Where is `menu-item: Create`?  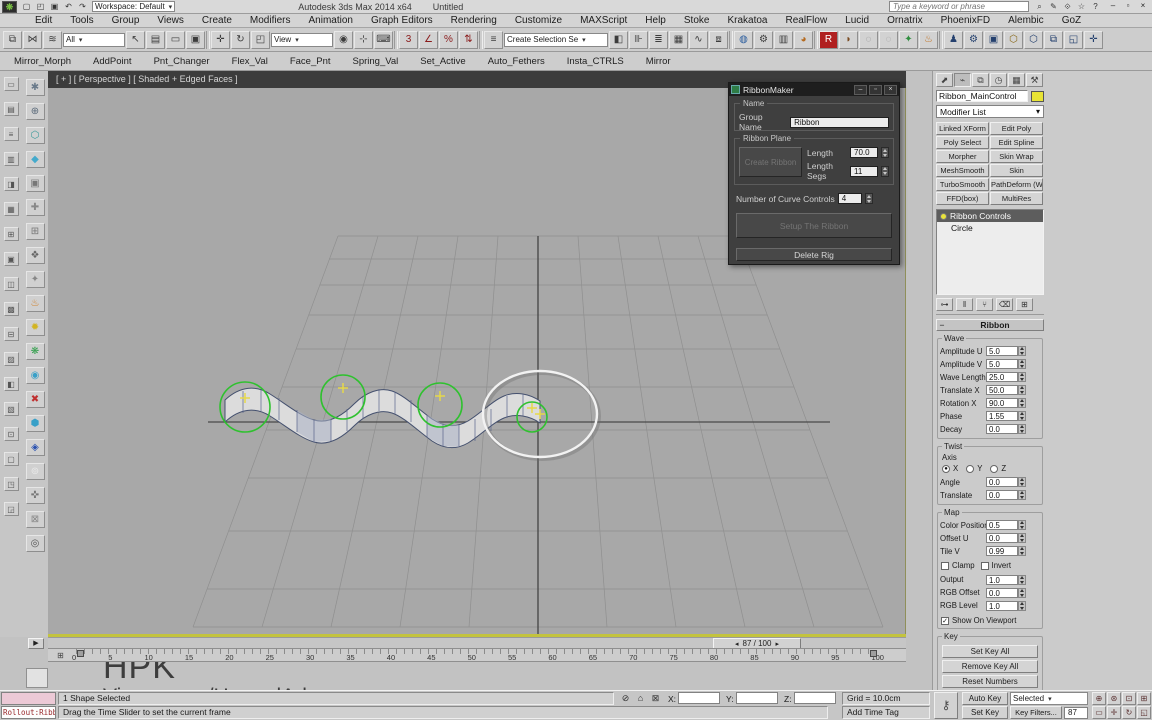 menu-item: Create is located at coordinates (217, 20).